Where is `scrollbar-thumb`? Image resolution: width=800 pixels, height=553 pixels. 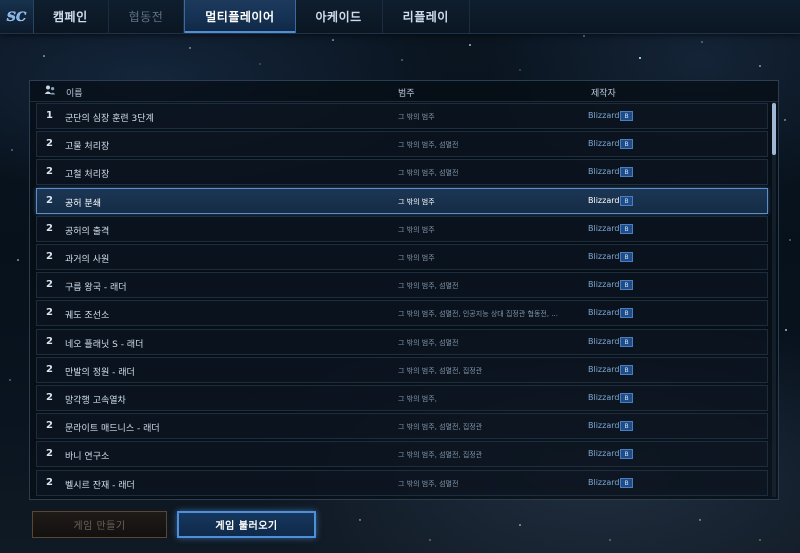
scrollbar-thumb is located at coordinates (774, 129).